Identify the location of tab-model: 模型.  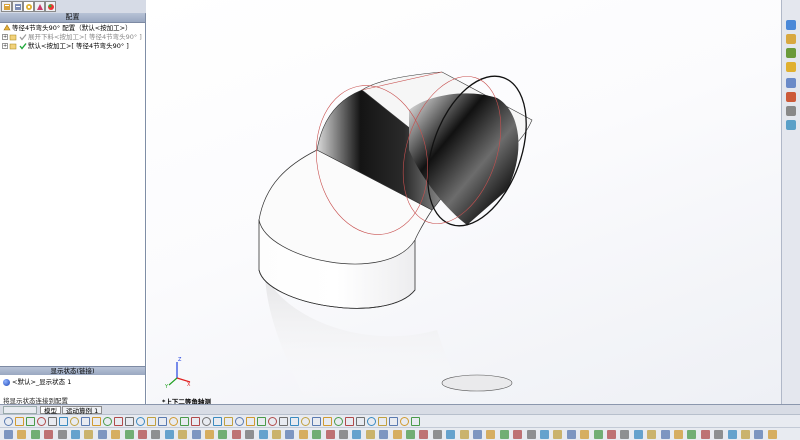
(50, 410).